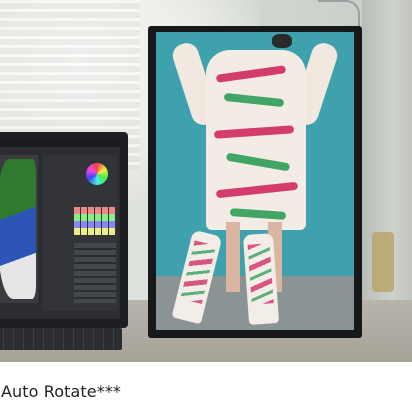 The image size is (412, 412). Describe the element at coordinates (261, 279) in the screenshot. I see `model-right-boot` at that location.